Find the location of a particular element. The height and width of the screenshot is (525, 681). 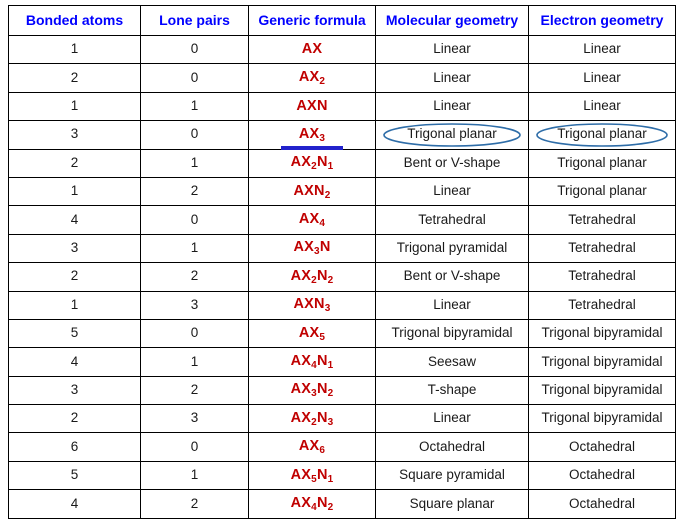

table-row: 3 2 AX3N2 T-shape Trigonal bipyramidal is located at coordinates (342, 390).